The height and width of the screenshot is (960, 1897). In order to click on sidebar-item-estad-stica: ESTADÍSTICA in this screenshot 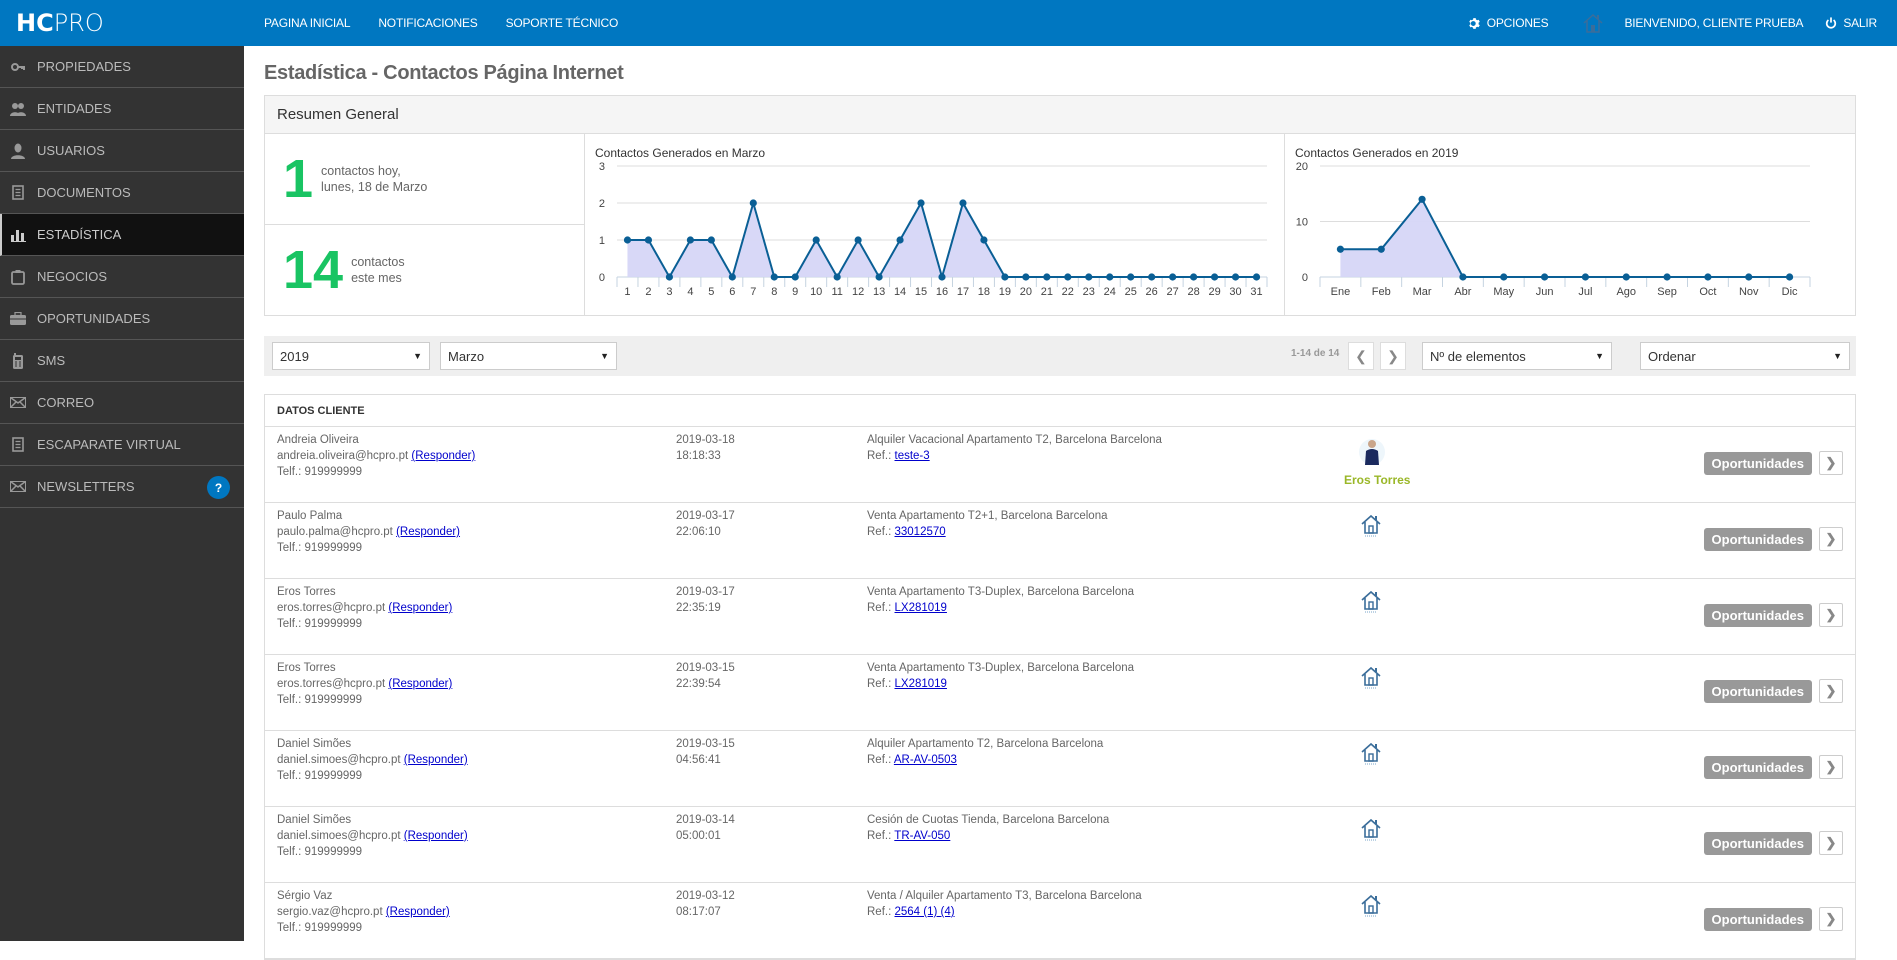, I will do `click(122, 235)`.